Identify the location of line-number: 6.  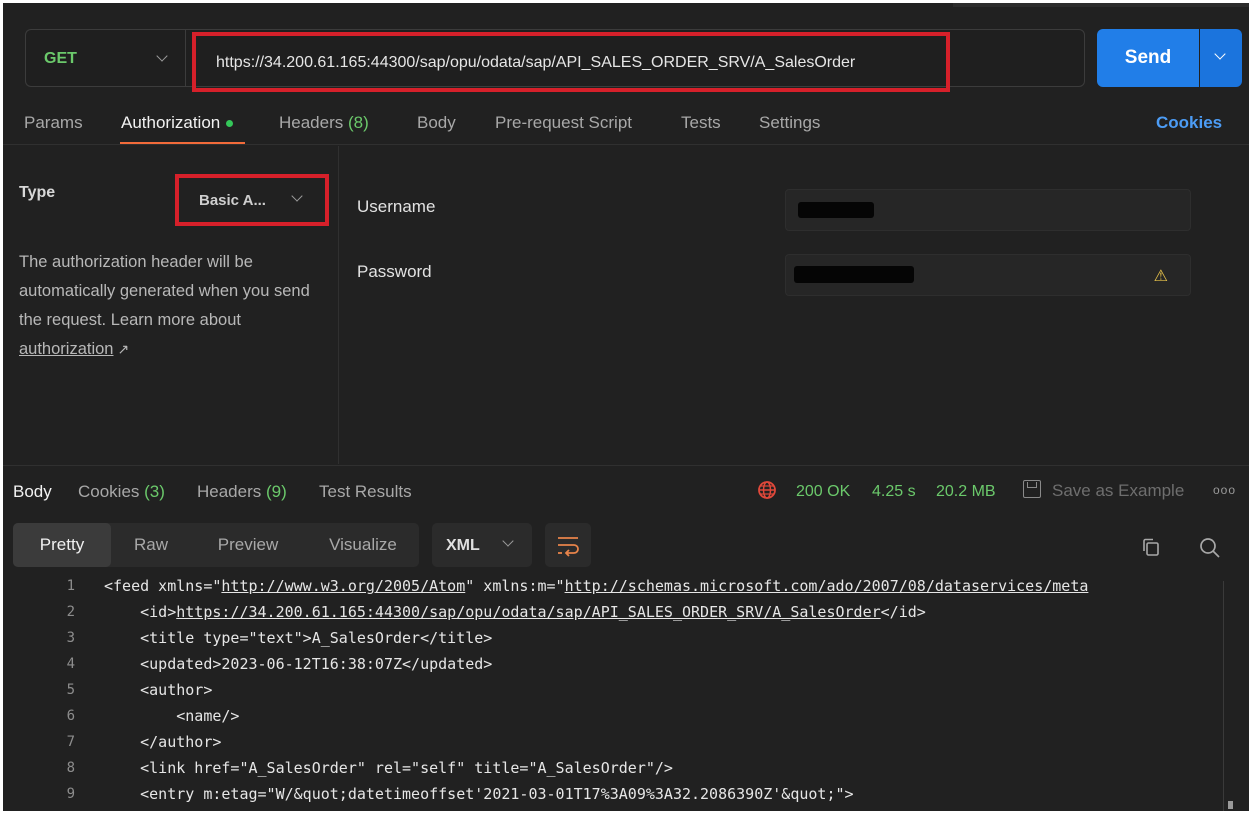
(70, 716).